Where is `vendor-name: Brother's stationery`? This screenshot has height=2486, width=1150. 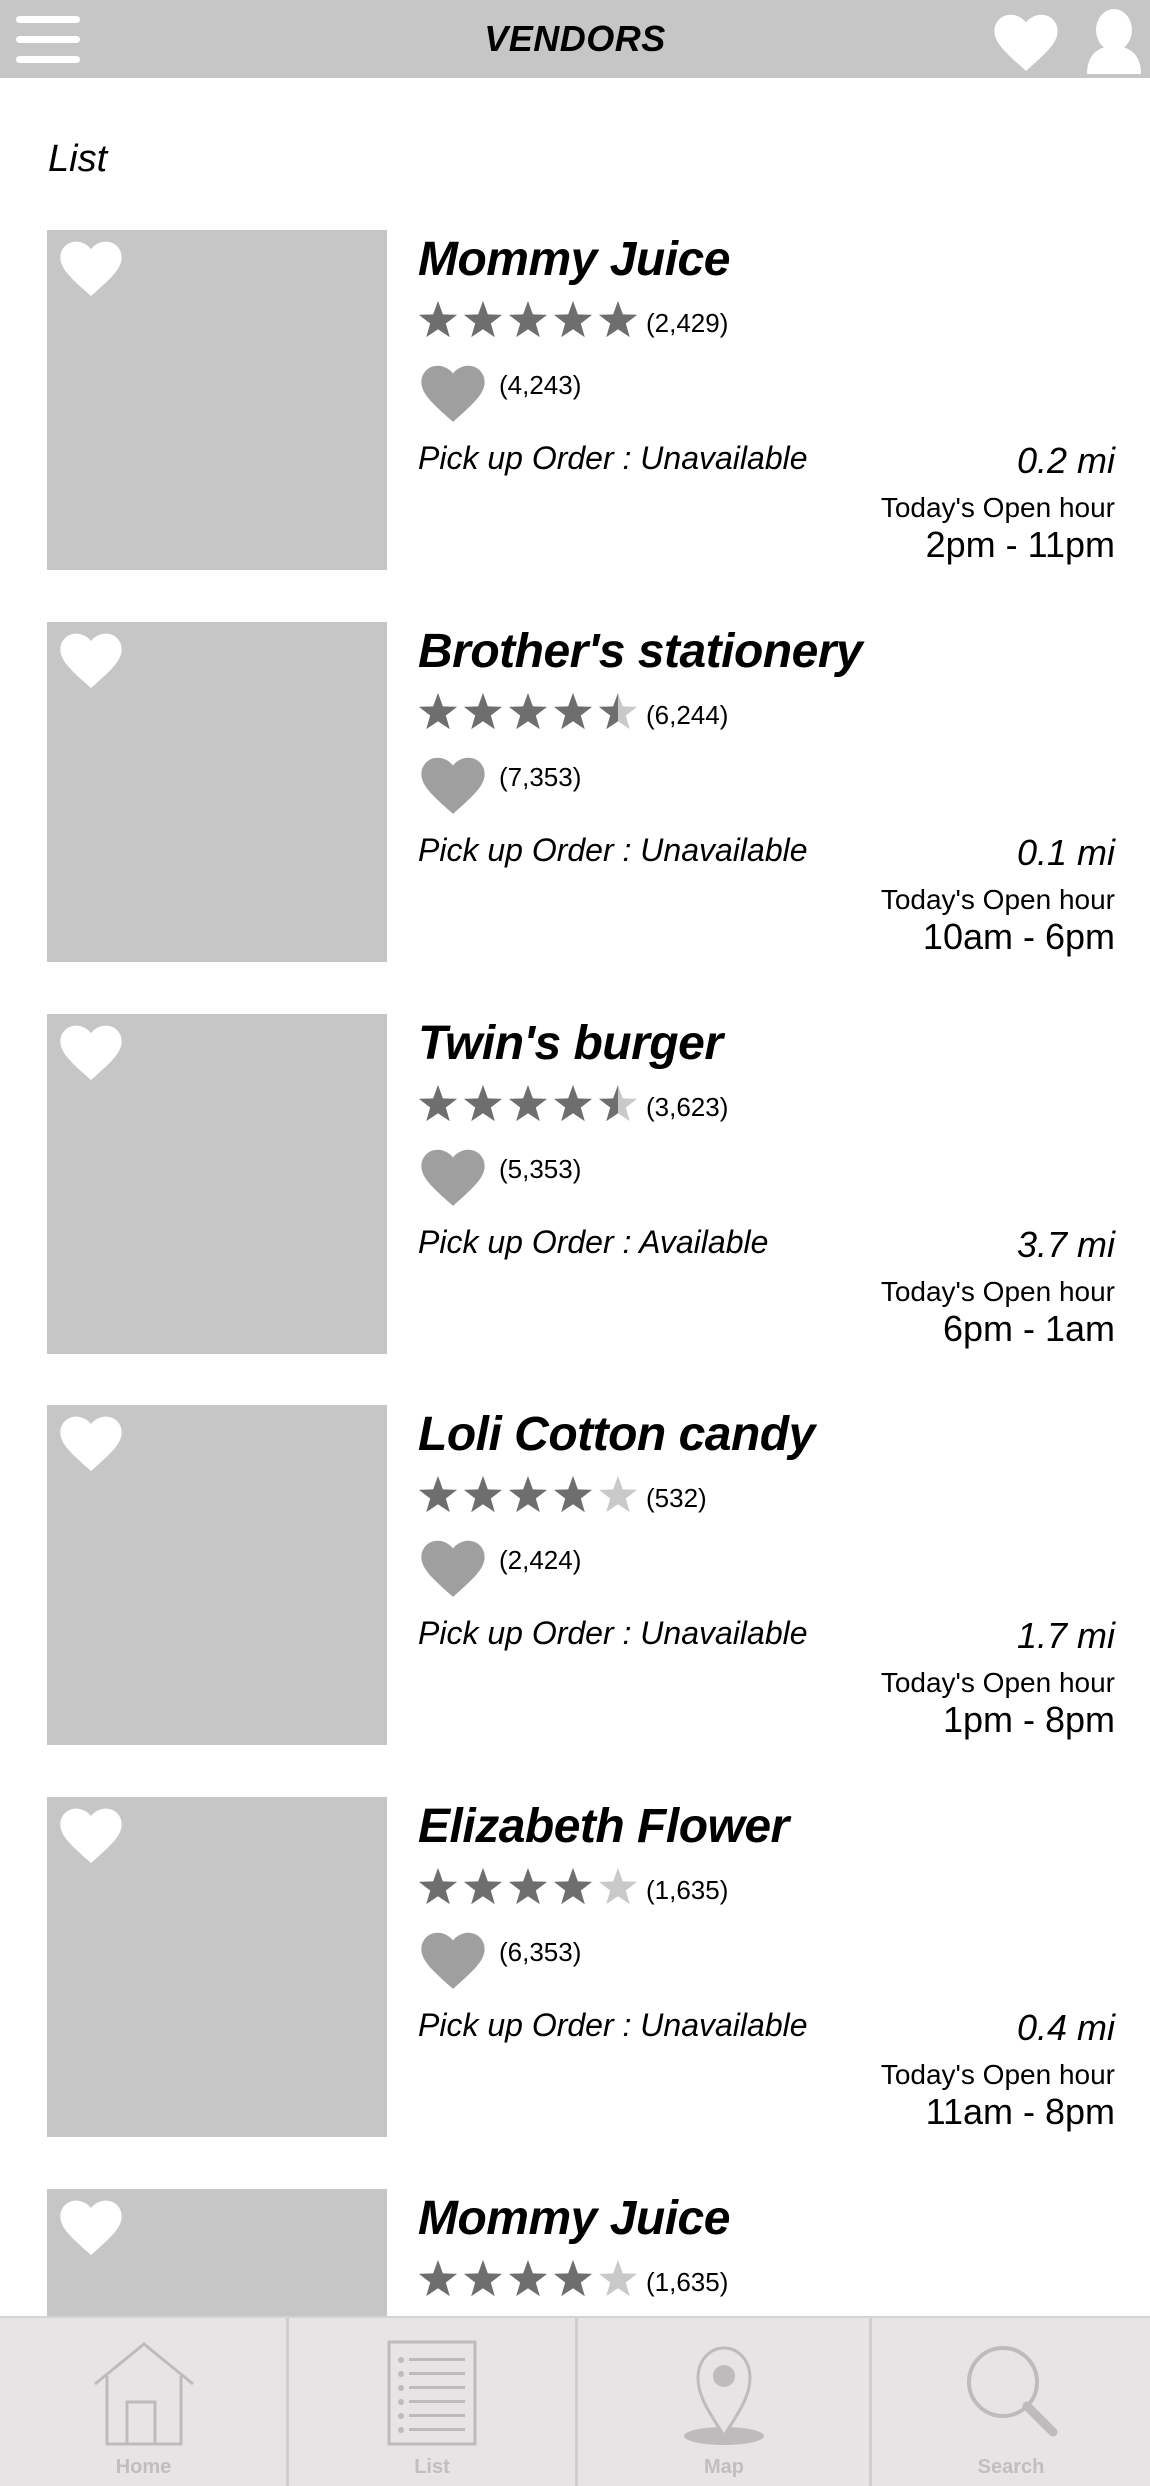 vendor-name: Brother's stationery is located at coordinates (640, 651).